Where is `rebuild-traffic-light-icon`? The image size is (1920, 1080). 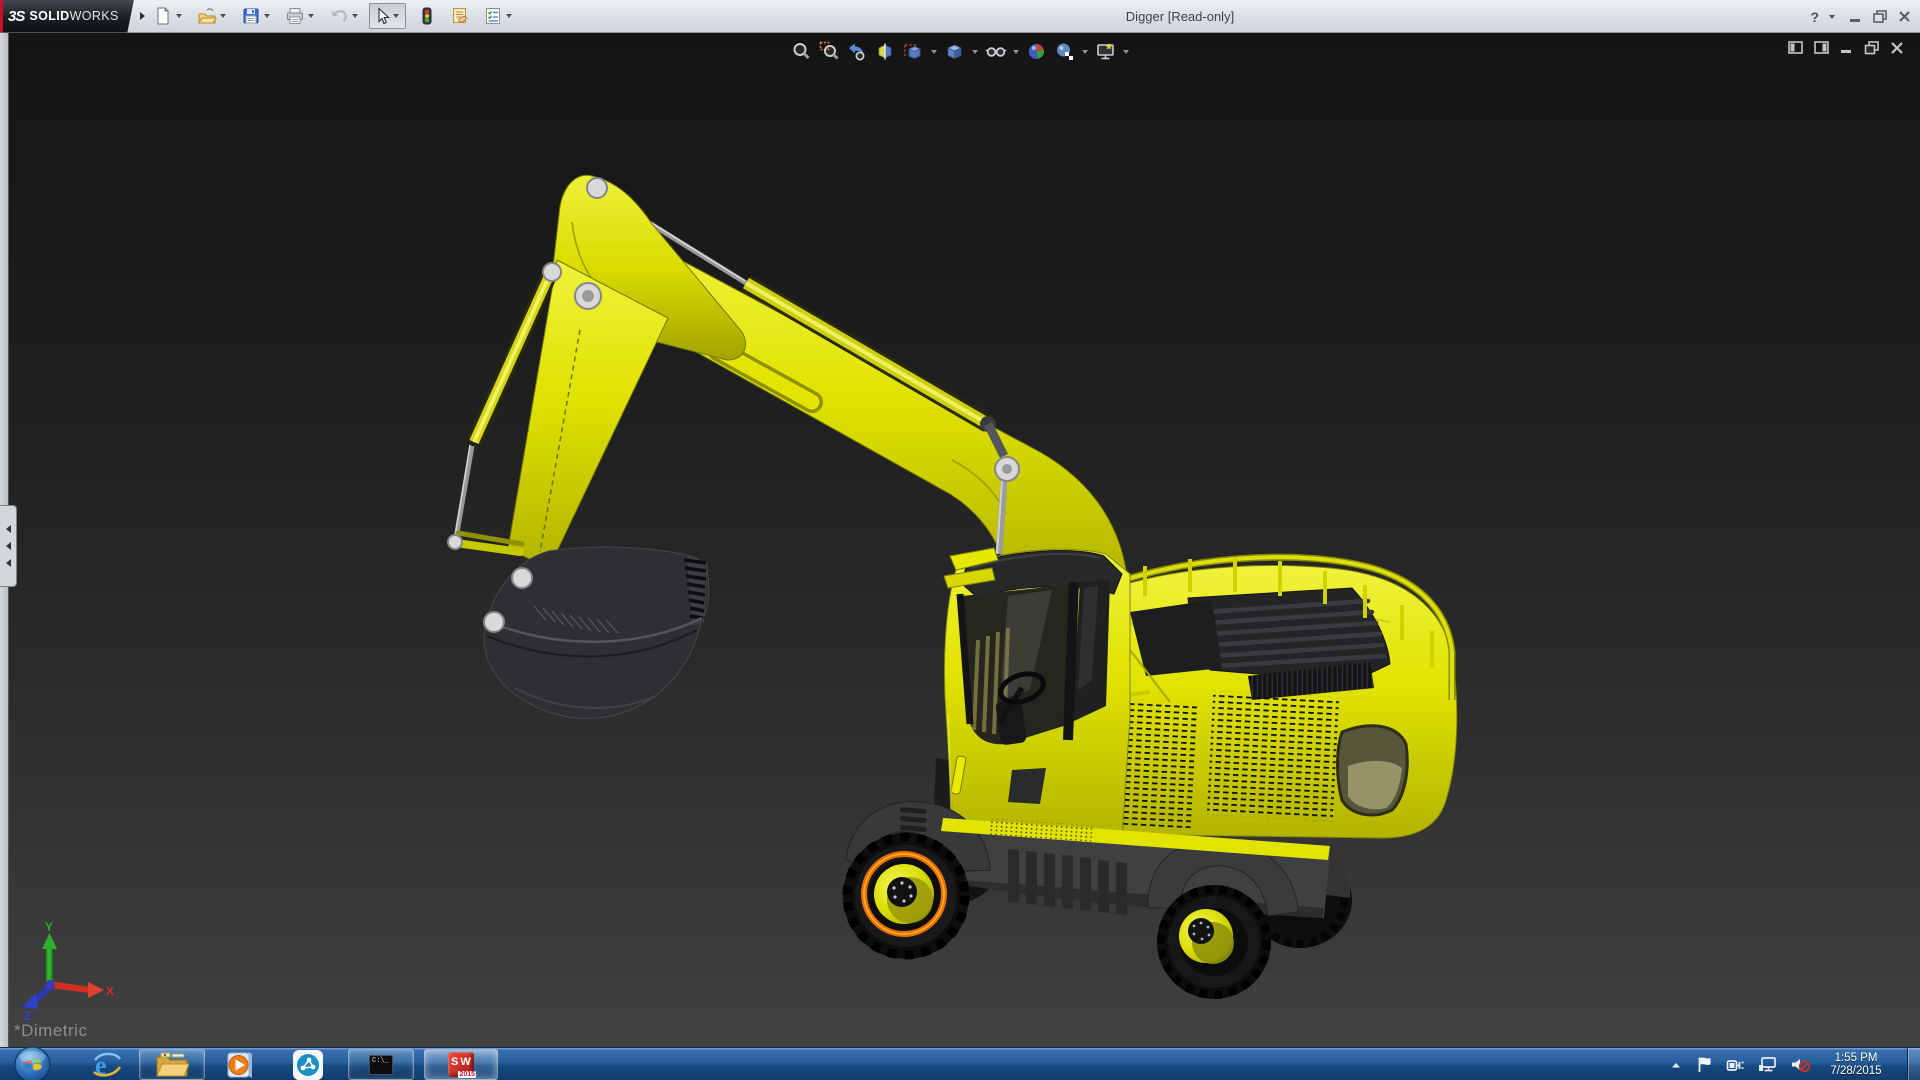
rebuild-traffic-light-icon is located at coordinates (427, 16).